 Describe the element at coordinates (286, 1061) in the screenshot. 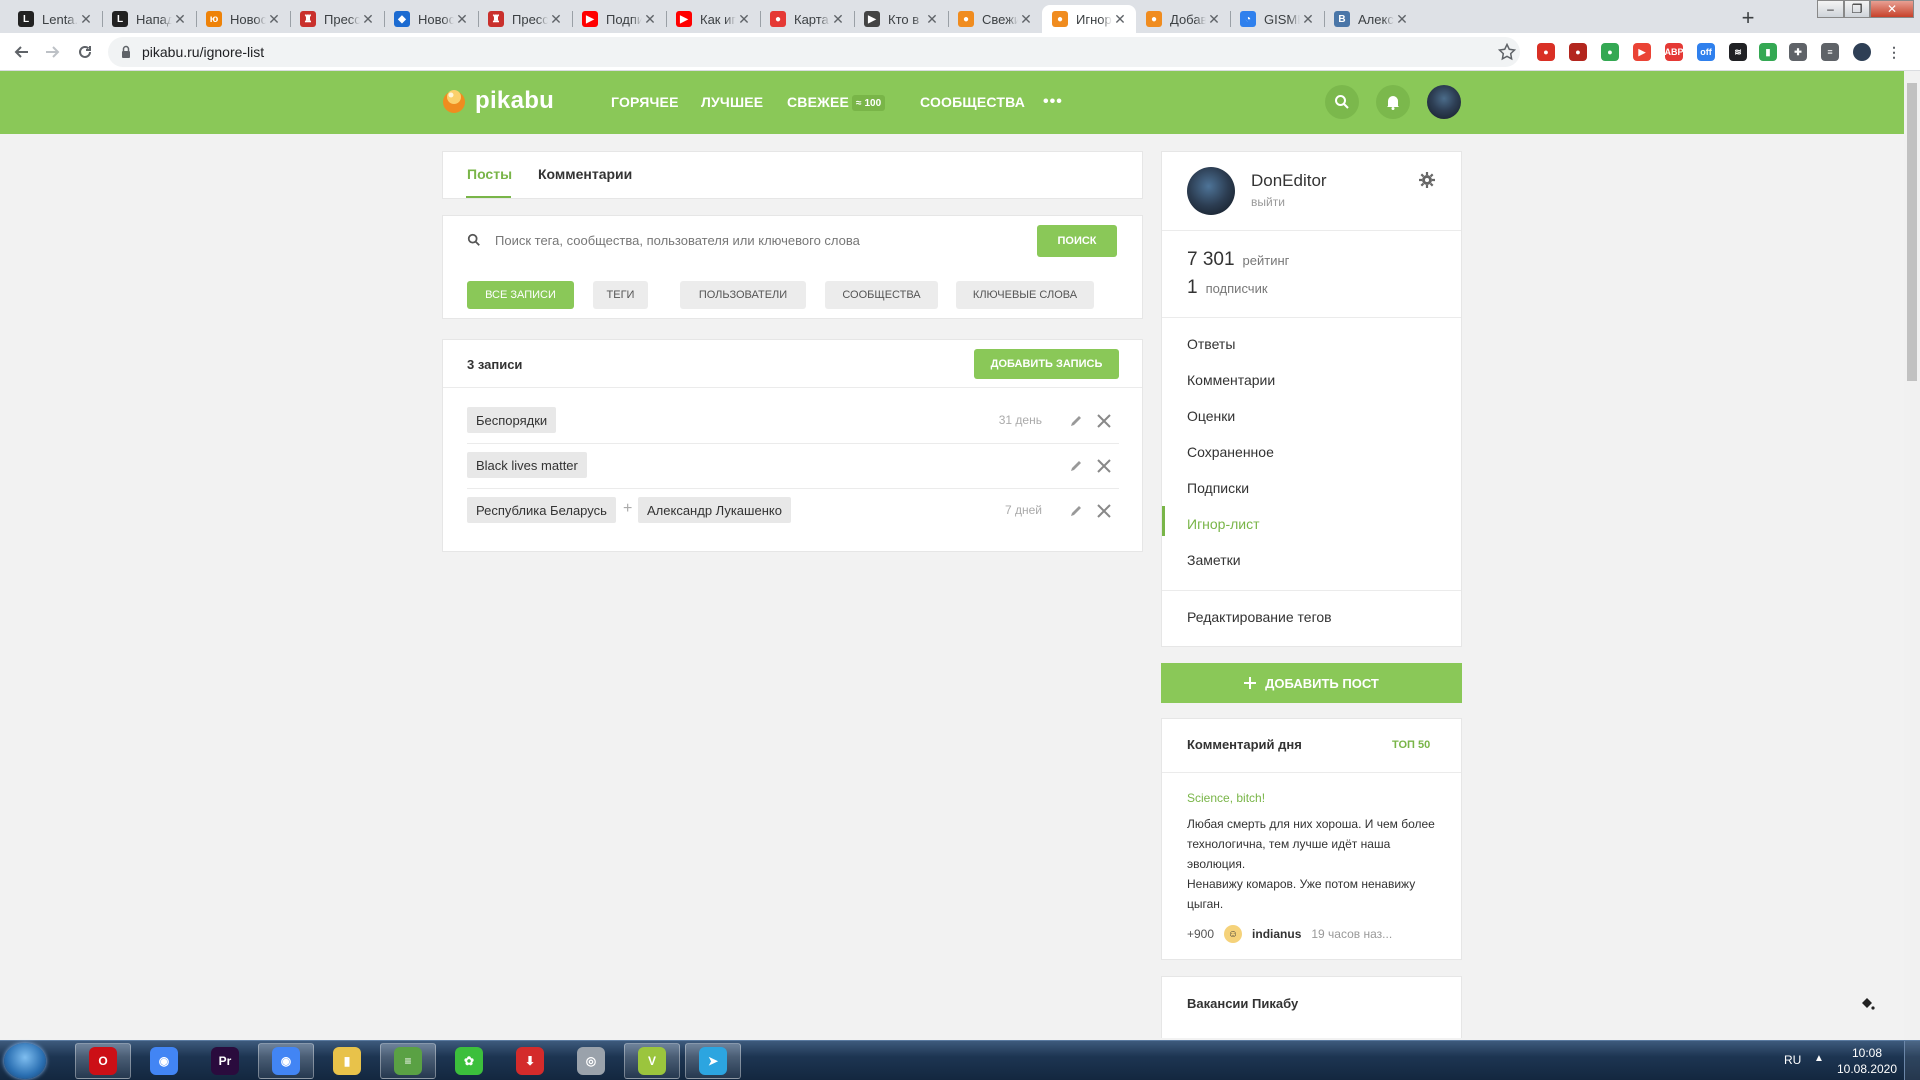

I see `taskbar-app-chrome-user: ◉` at that location.